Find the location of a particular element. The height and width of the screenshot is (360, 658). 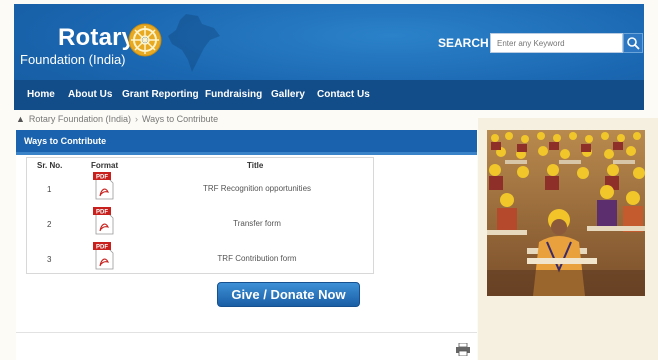

row-sr-no: 2 is located at coordinates (49, 224).